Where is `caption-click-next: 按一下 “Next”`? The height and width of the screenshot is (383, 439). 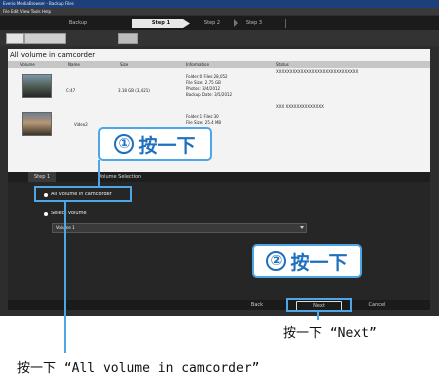
caption-click-next: 按一下 “Next” is located at coordinates (330, 333).